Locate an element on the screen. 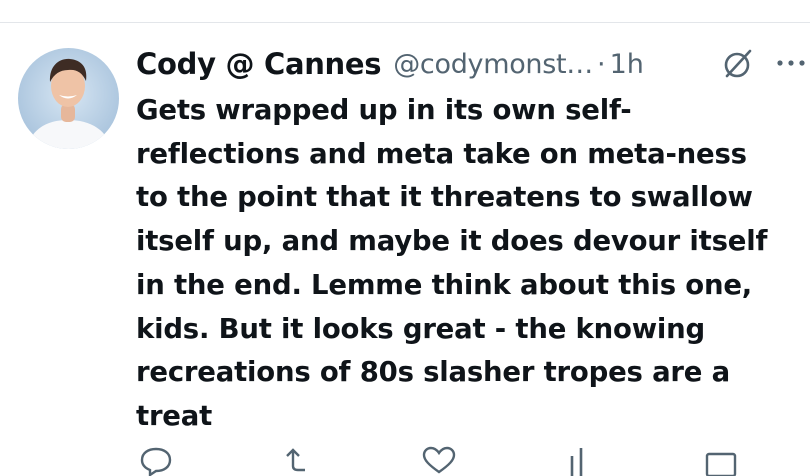 This screenshot has width=810, height=476. views-bar-icon is located at coordinates (581, 461).